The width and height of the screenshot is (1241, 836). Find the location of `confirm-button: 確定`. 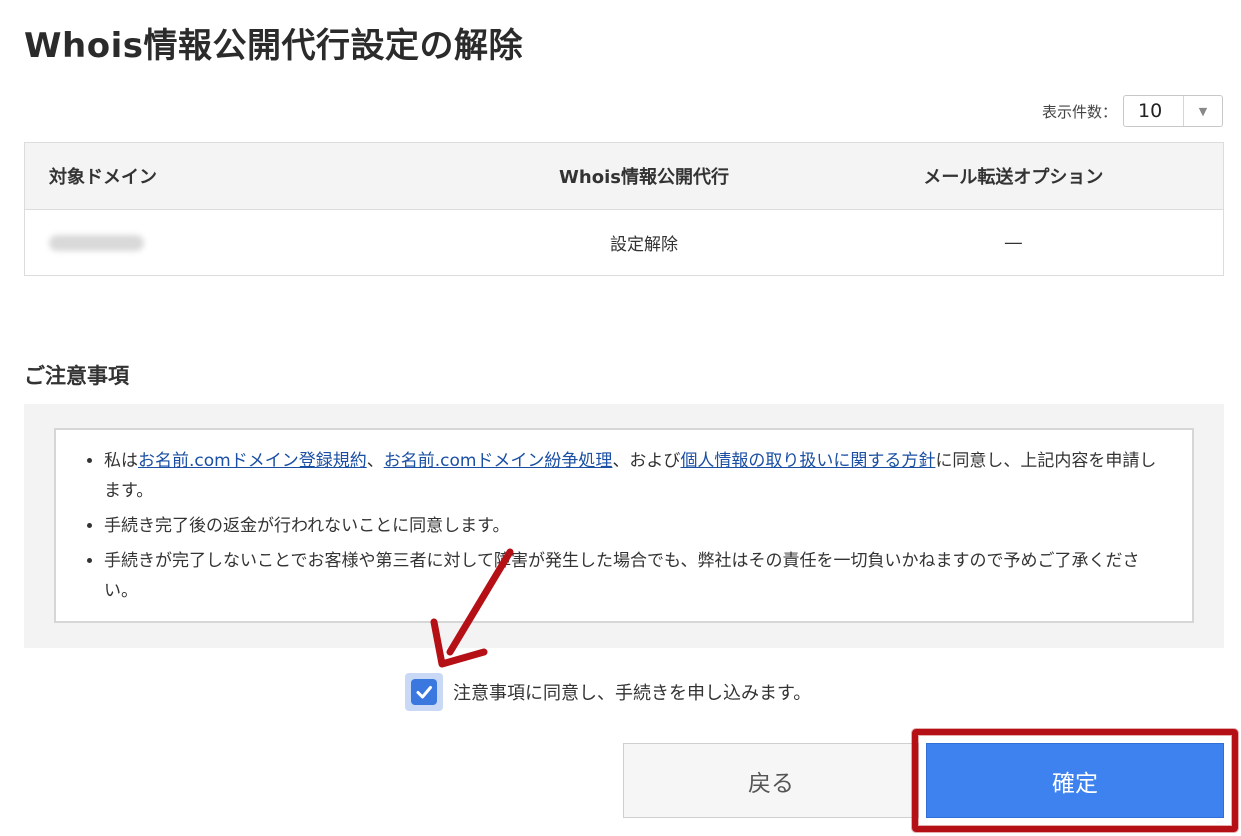

confirm-button: 確定 is located at coordinates (1075, 780).